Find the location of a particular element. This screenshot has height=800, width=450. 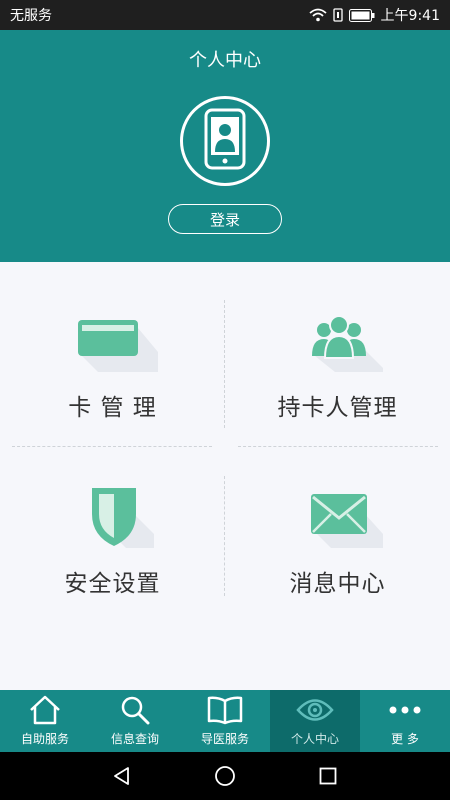

clock-text: 上午9:41 is located at coordinates (410, 16).